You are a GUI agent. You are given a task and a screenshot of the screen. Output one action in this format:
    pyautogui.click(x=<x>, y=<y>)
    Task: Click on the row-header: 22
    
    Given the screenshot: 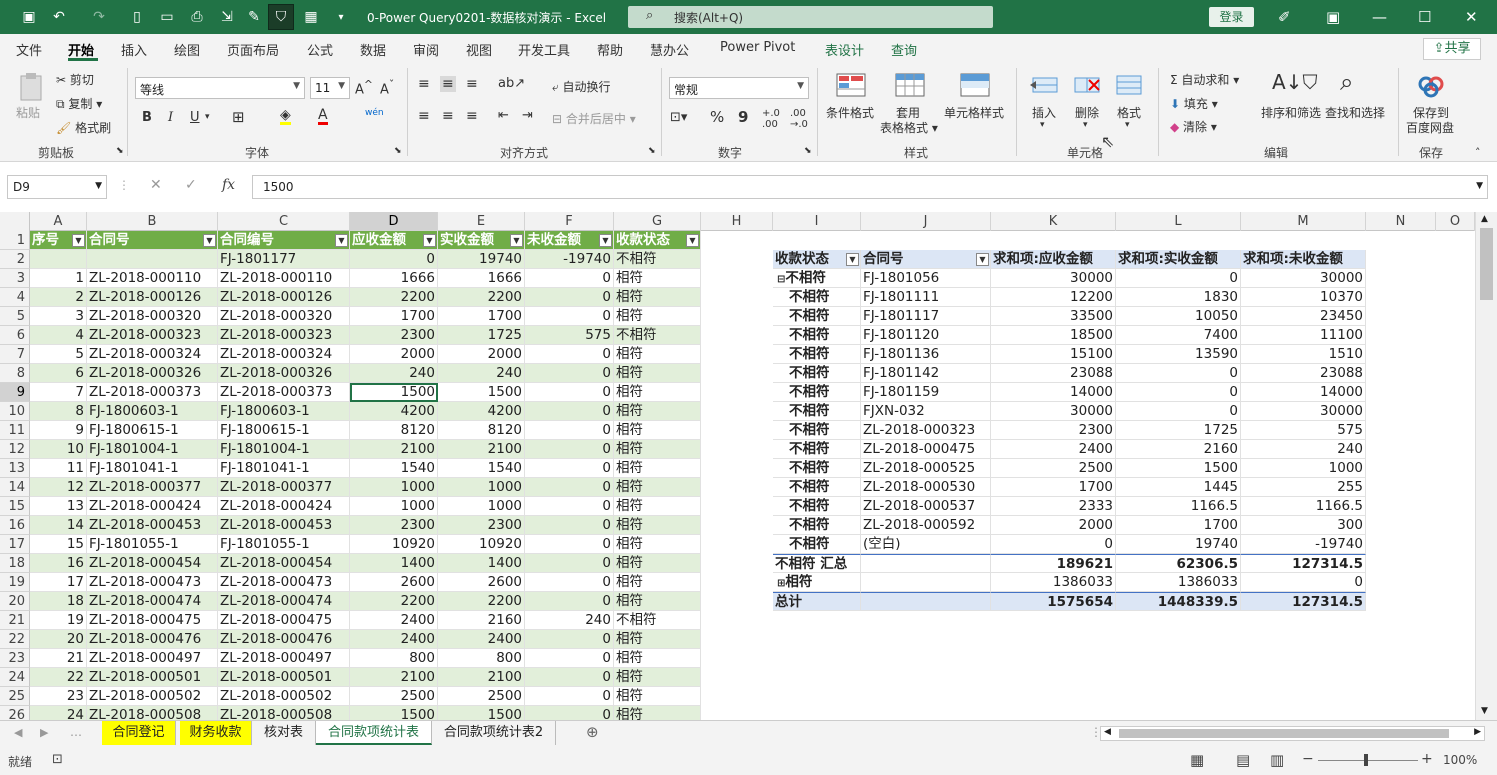 What is the action you would take?
    pyautogui.click(x=15, y=639)
    